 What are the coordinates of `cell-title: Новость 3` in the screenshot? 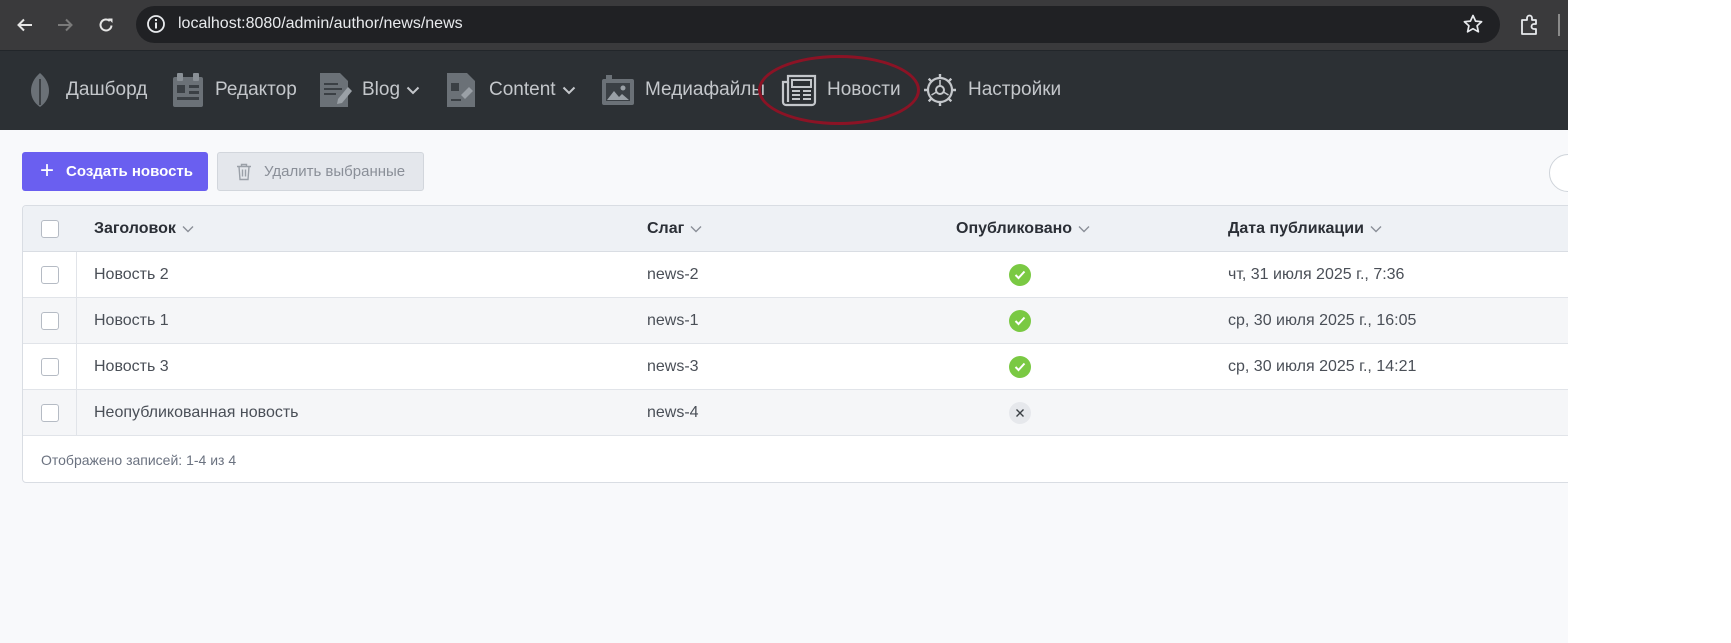 It's located at (131, 367).